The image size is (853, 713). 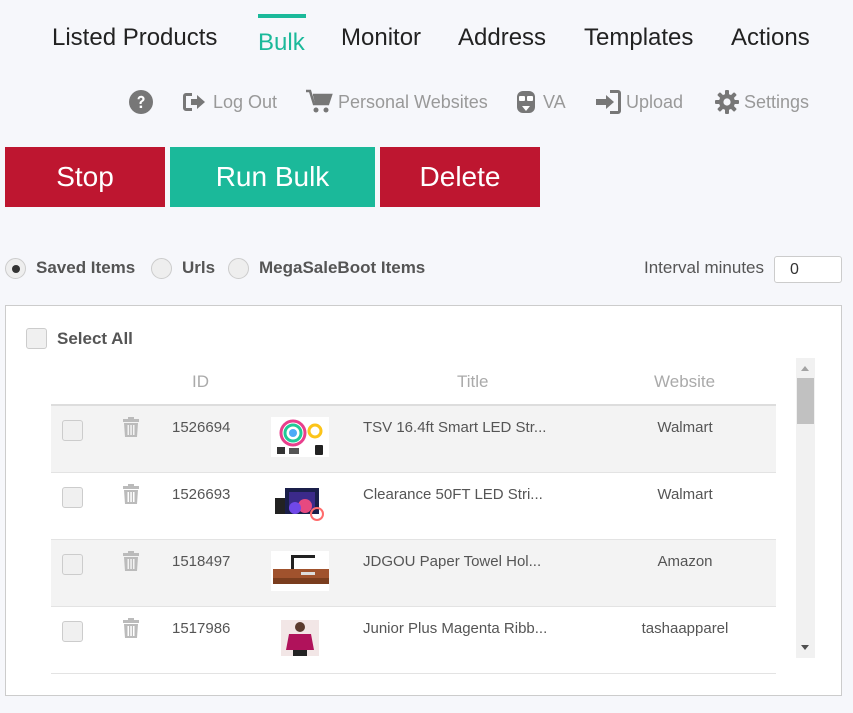 I want to click on row-id: 1518497, so click(x=201, y=561).